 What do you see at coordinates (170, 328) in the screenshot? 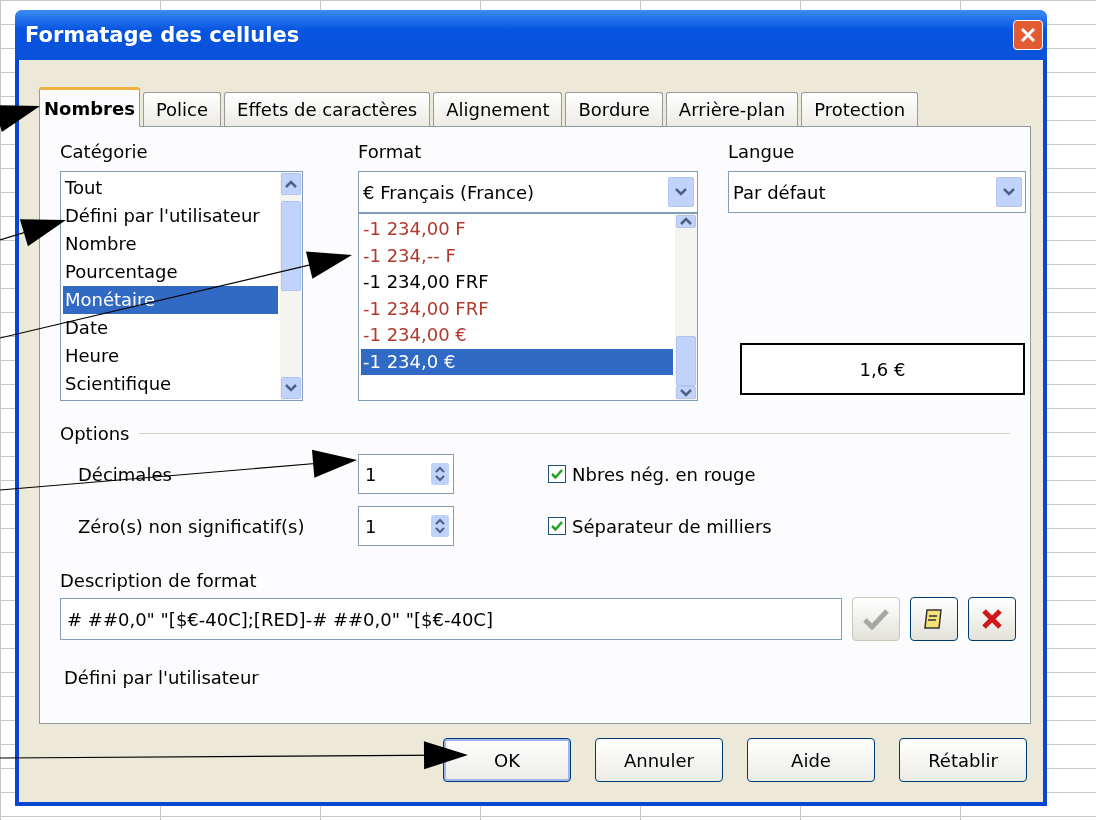
I see `list-item: Date` at bounding box center [170, 328].